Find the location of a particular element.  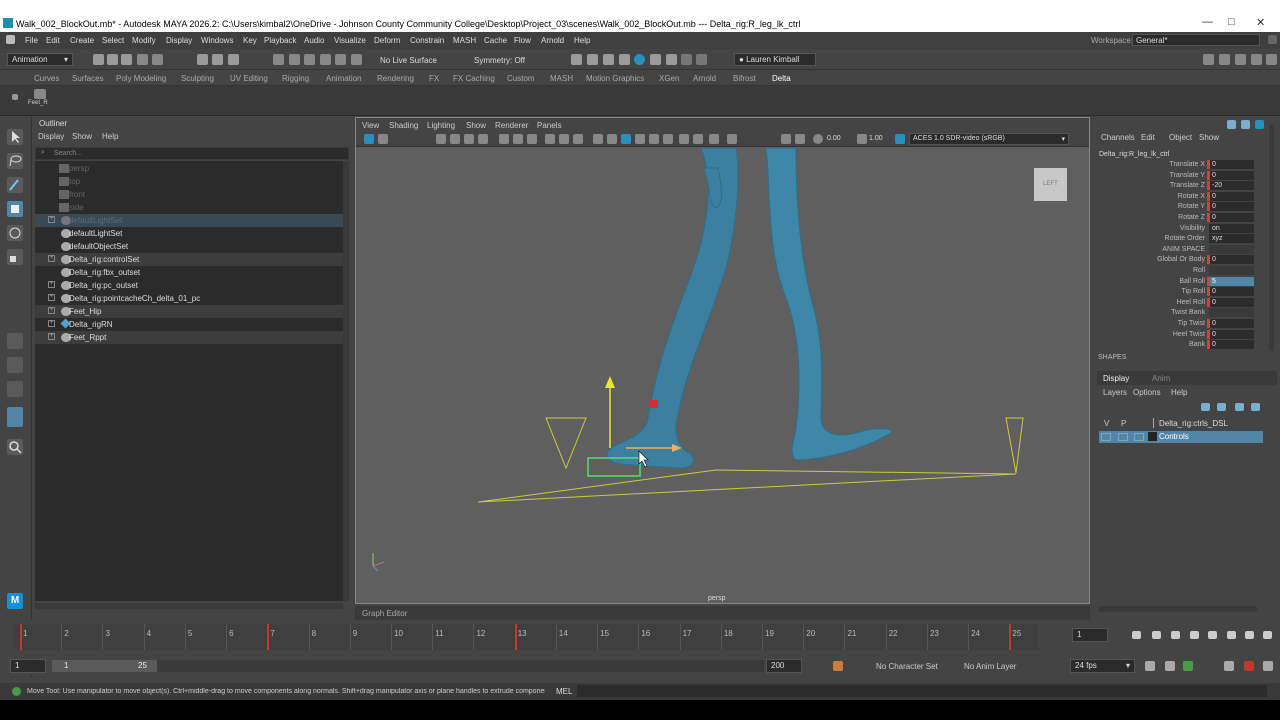

menu-arnold: Arnold is located at coordinates (552, 40).